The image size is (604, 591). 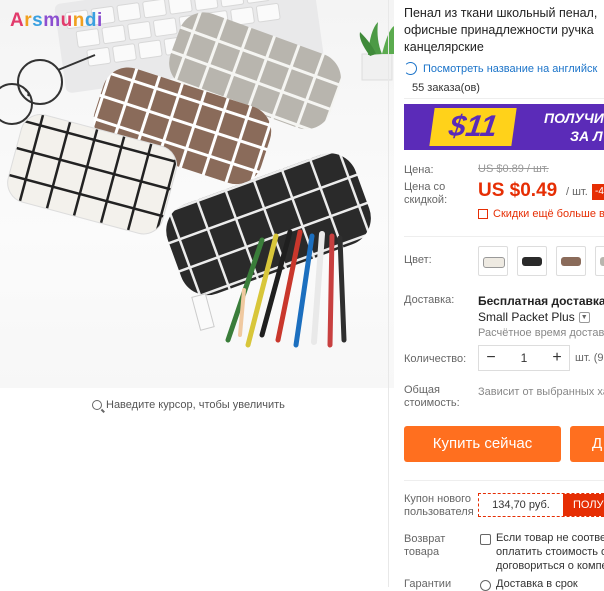 I want to click on buy-now-button: Купить сейчас, so click(x=482, y=444).